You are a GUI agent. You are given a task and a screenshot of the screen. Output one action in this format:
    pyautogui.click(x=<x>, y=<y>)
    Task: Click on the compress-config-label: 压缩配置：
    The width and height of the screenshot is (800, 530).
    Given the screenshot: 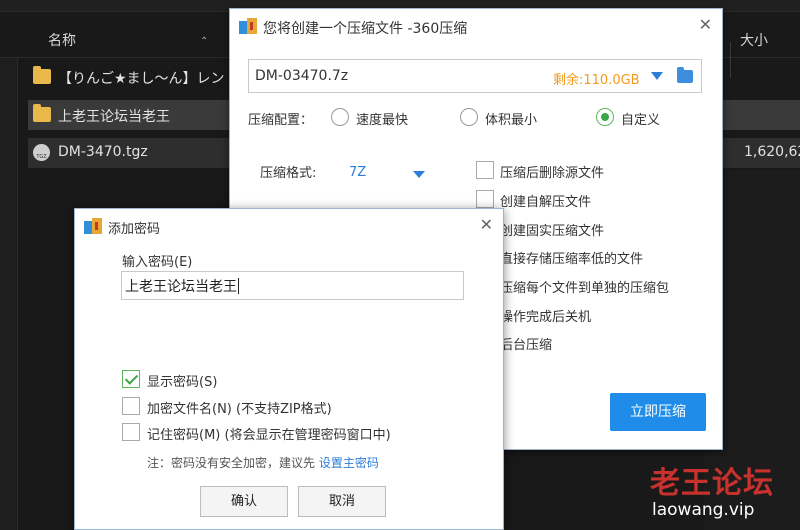 What is the action you would take?
    pyautogui.click(x=281, y=120)
    